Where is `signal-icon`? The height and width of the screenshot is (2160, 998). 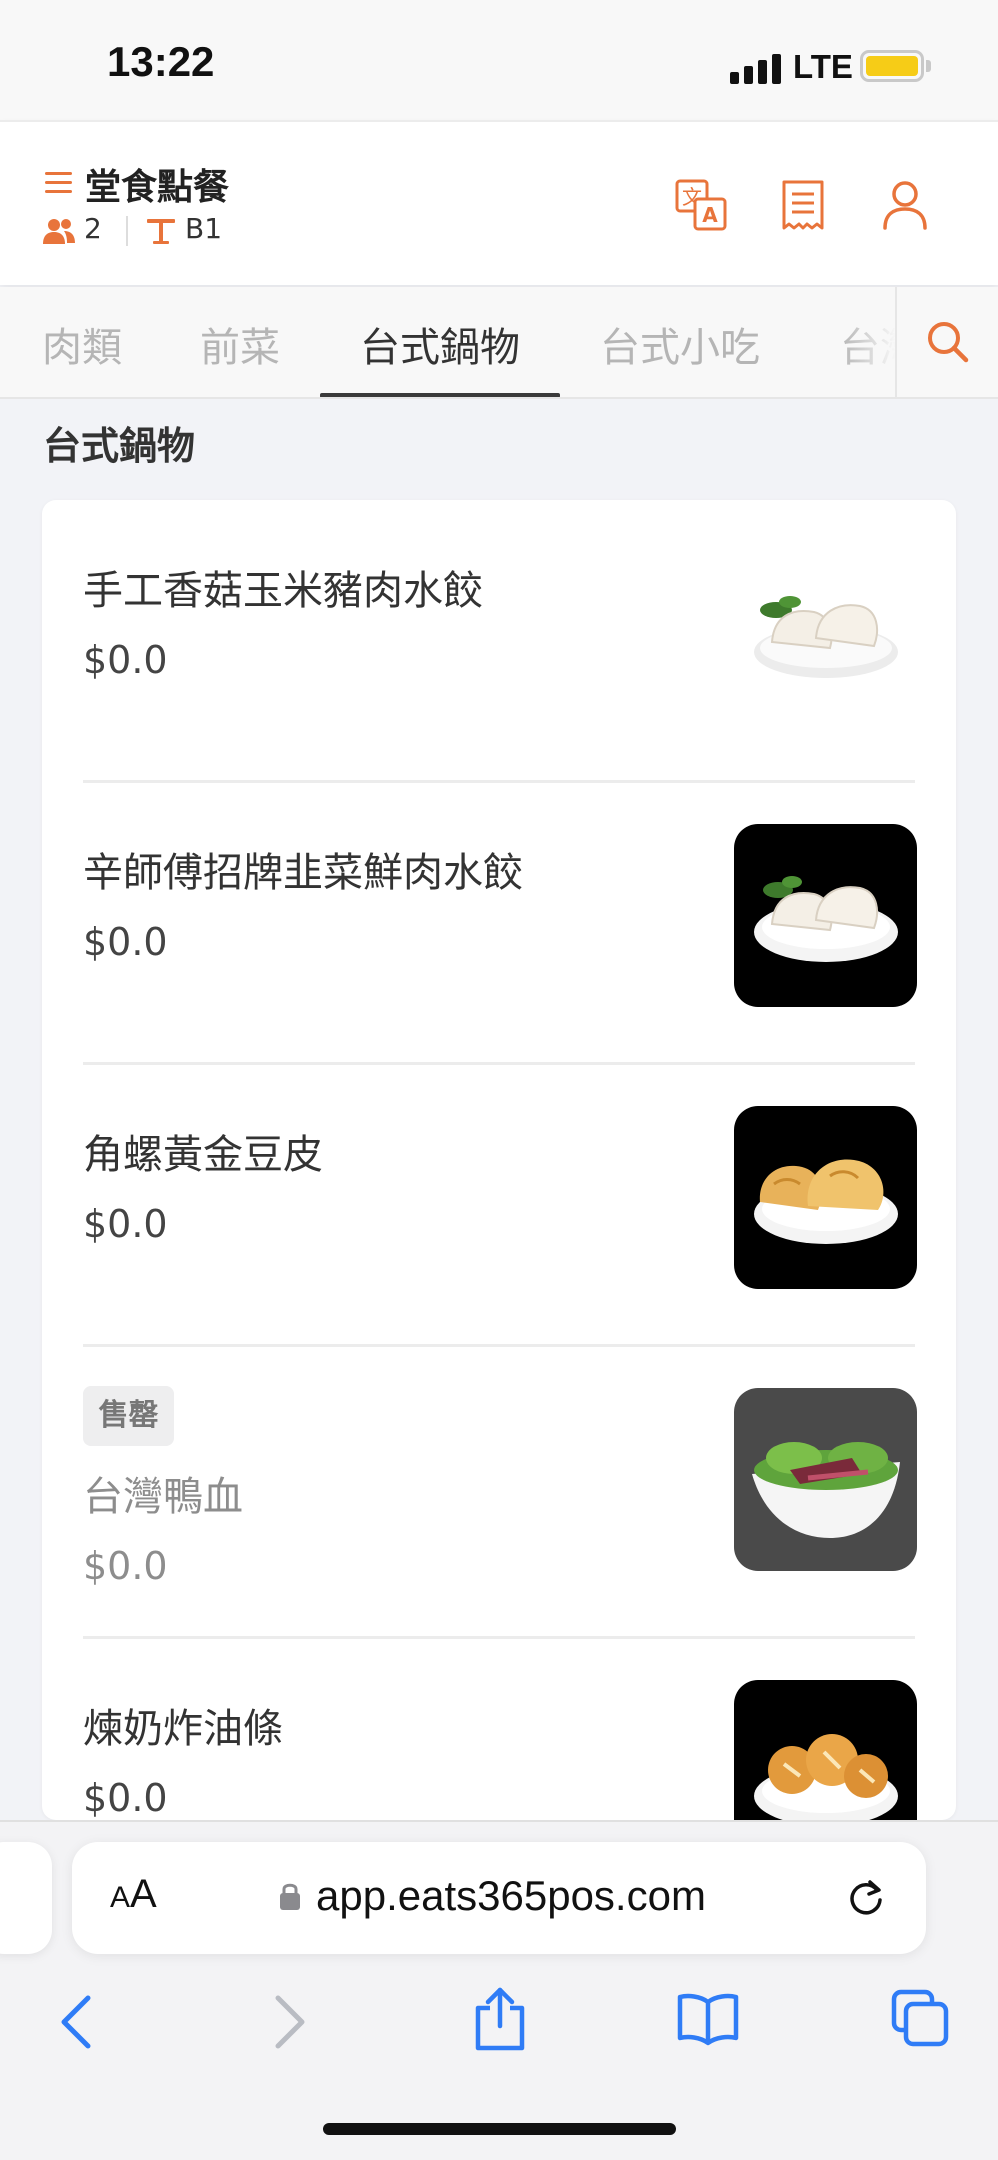 signal-icon is located at coordinates (756, 69).